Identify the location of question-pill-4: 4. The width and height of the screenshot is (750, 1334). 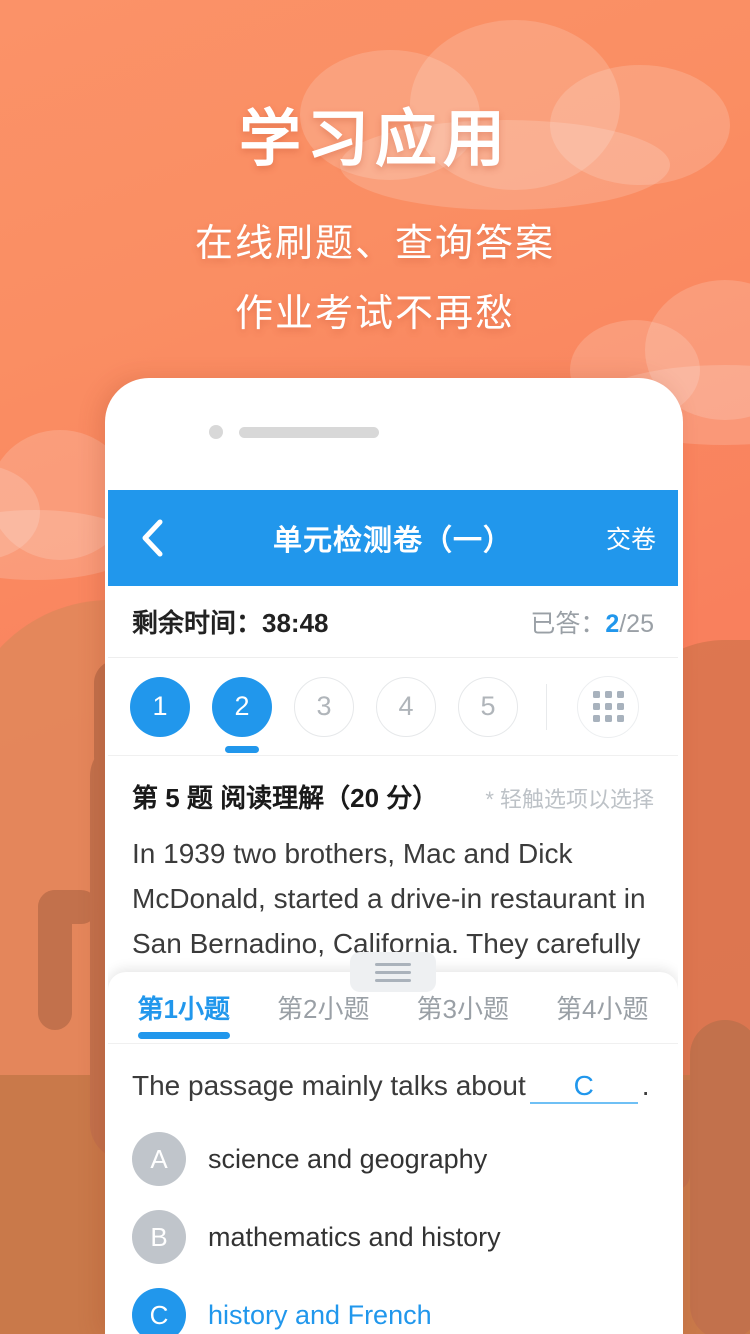
(406, 706).